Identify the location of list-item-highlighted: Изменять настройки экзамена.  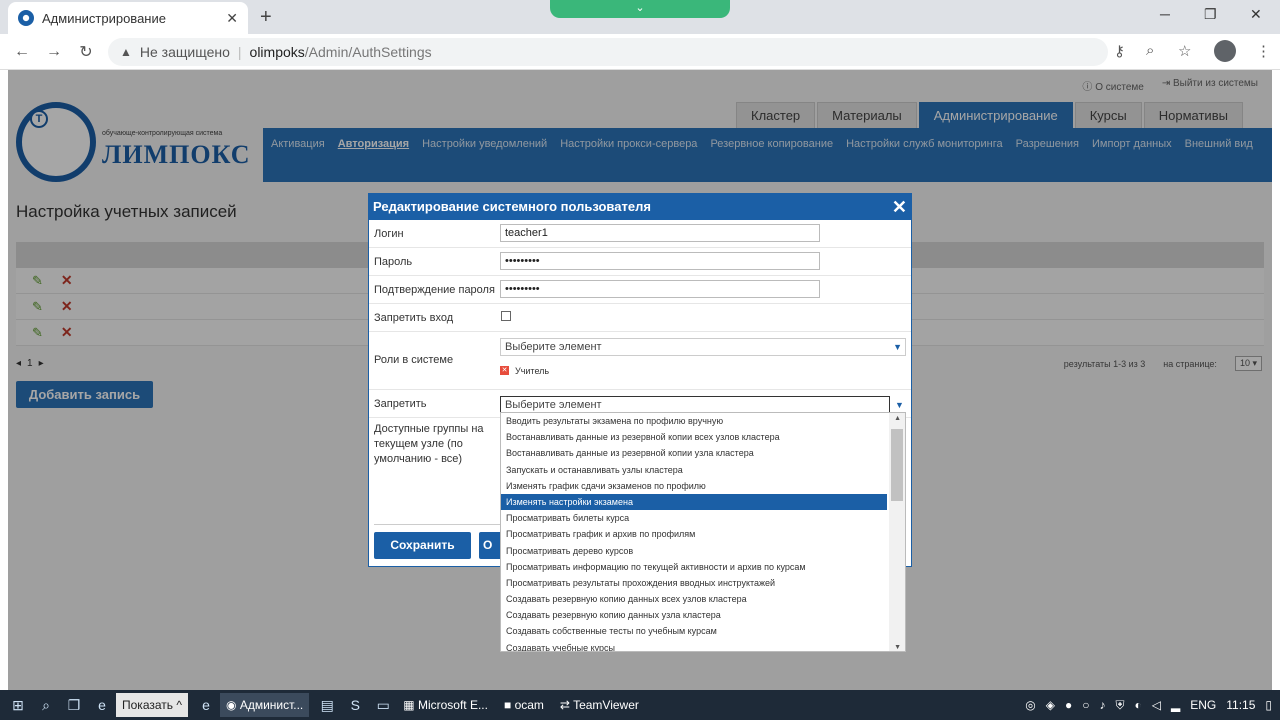
(694, 502).